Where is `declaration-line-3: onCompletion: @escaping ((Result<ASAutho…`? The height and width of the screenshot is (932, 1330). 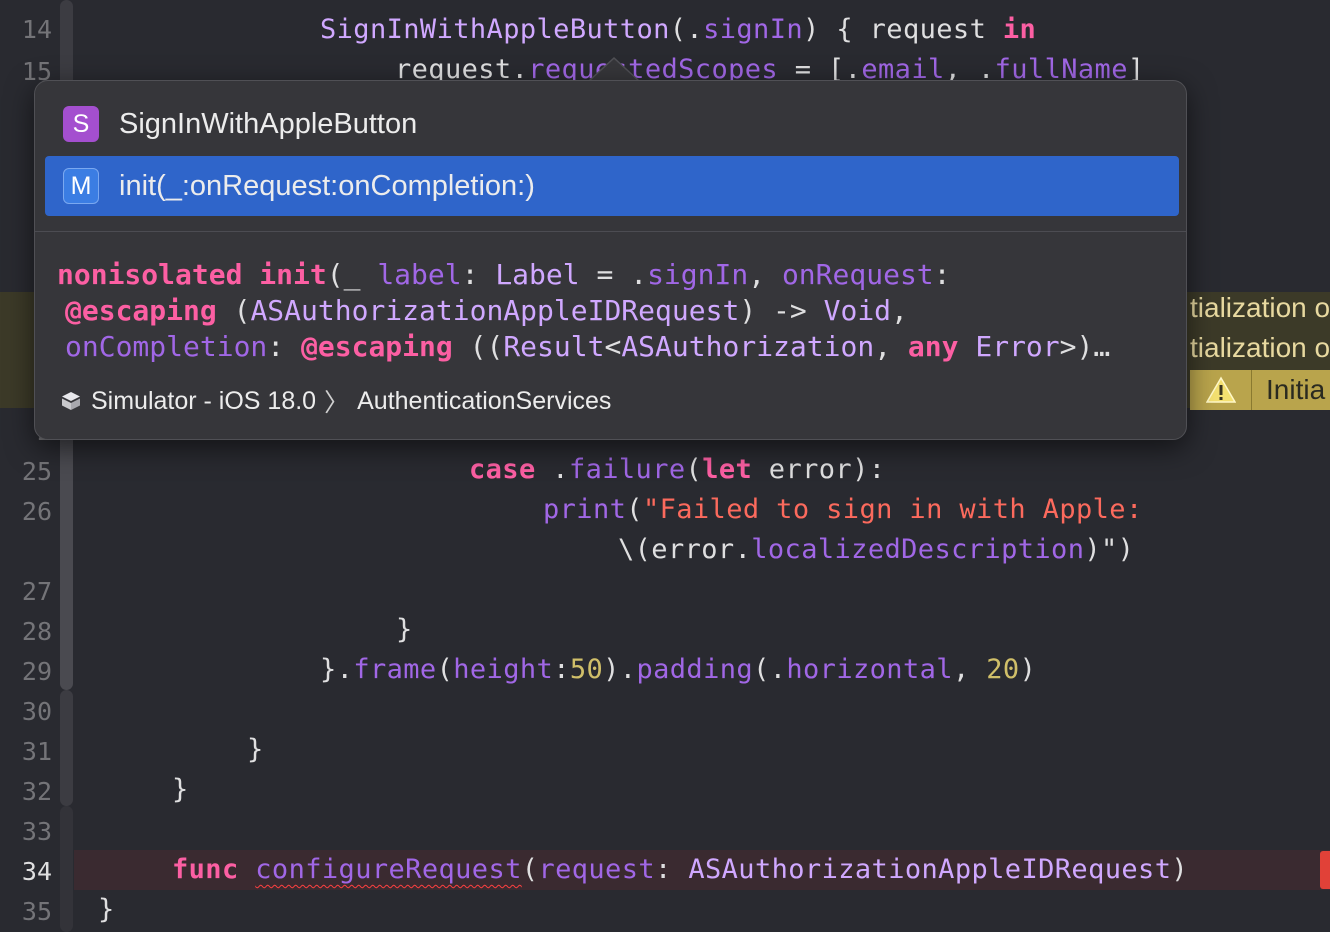
declaration-line-3: onCompletion: @escaping ((Result<ASAutho… is located at coordinates (588, 346).